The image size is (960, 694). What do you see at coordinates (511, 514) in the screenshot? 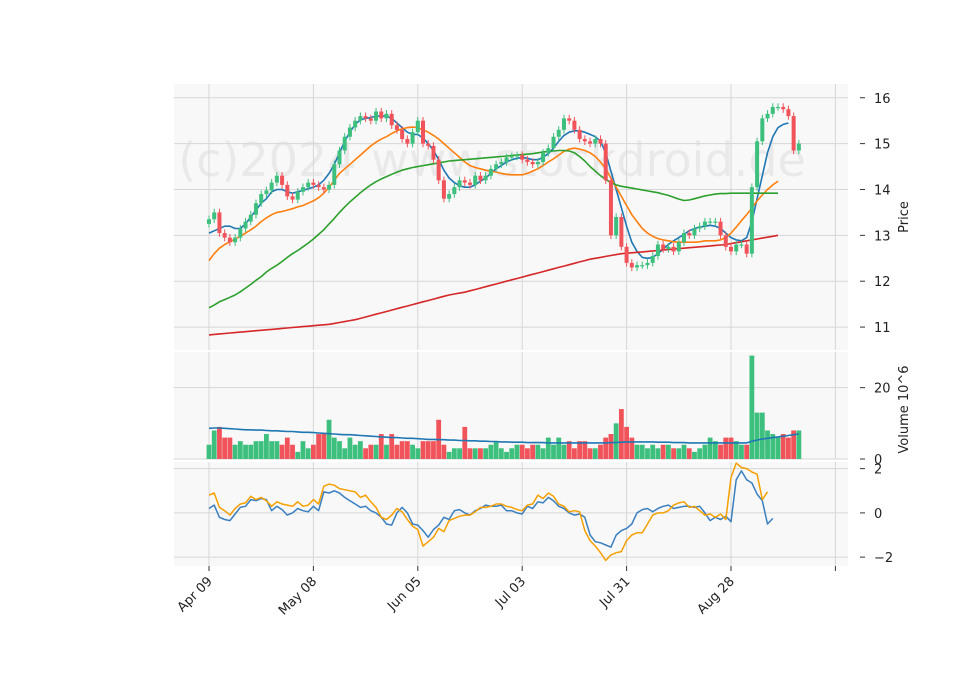
I see `oscillator-panel-bg` at bounding box center [511, 514].